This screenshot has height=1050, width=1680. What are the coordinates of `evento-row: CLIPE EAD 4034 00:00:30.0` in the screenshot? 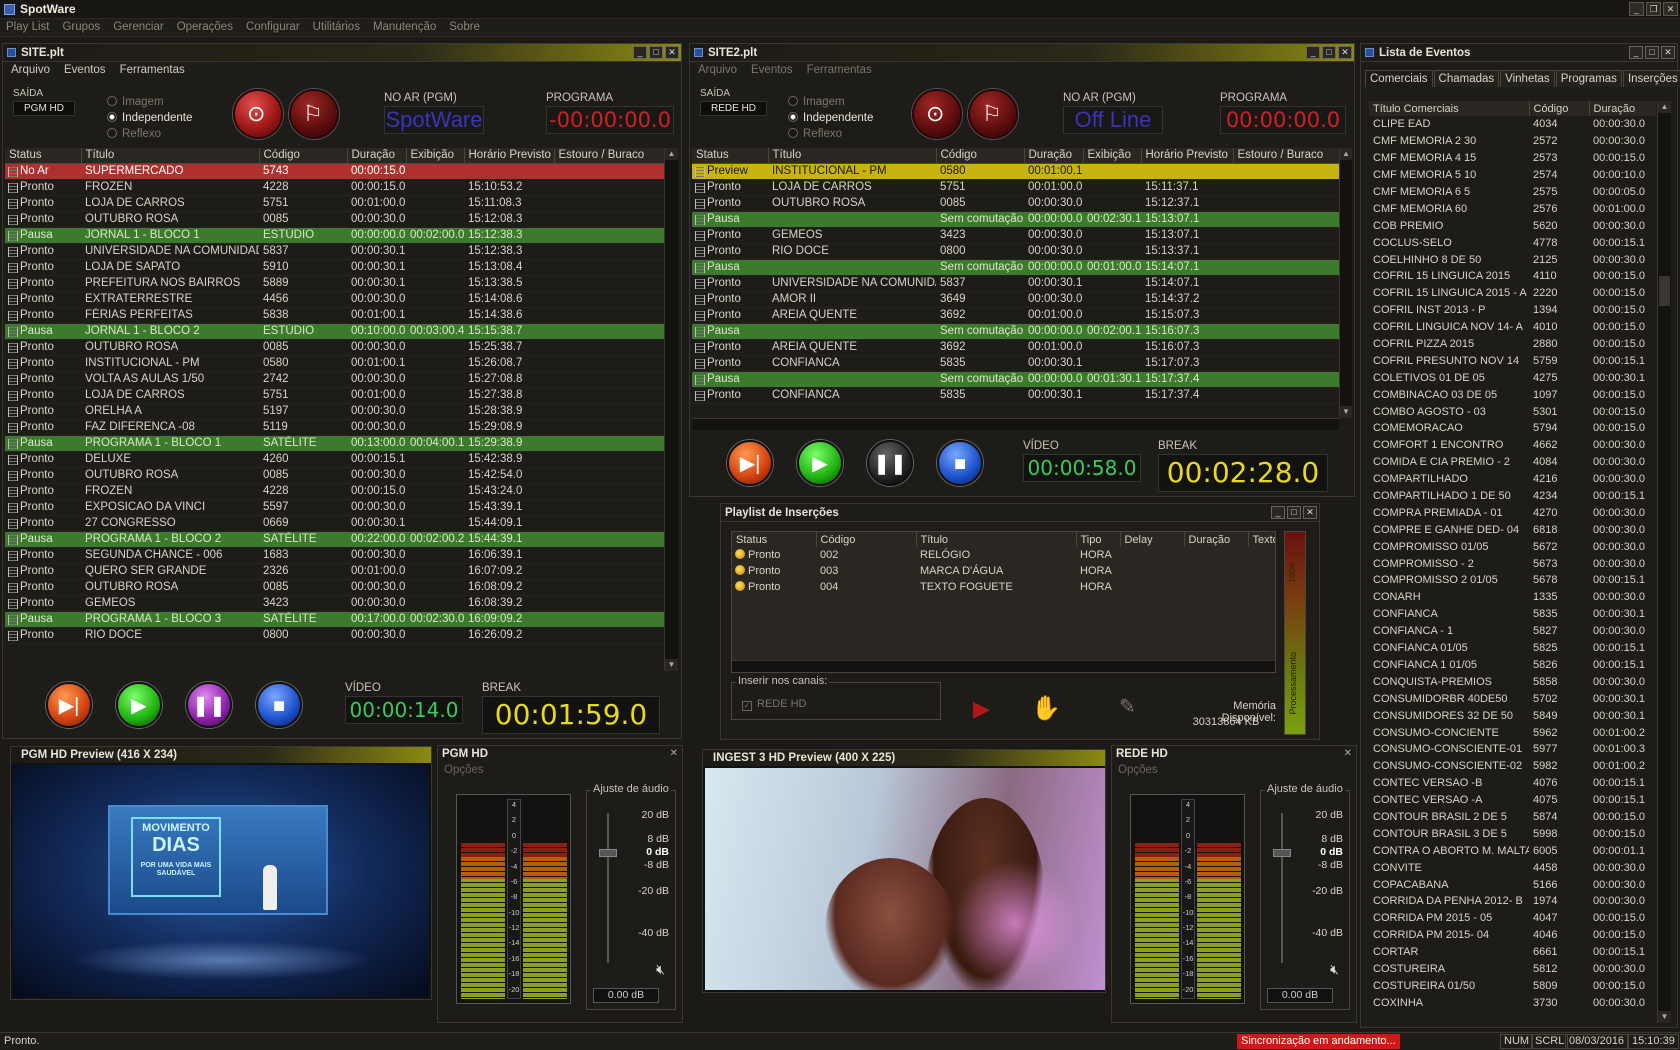 It's located at (1512, 124).